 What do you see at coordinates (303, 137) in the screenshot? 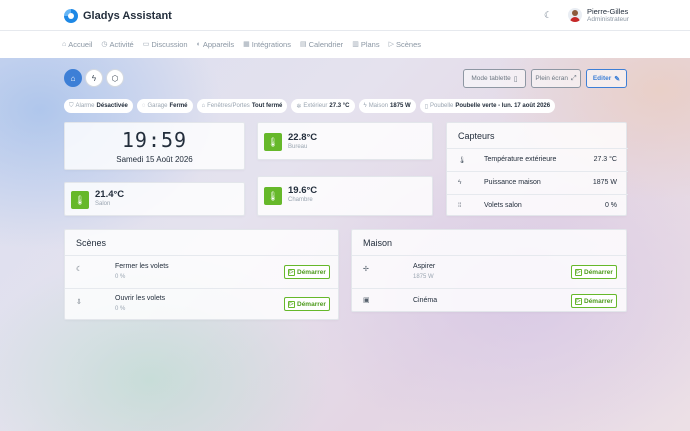
I see `temperature-value: 22.8°C` at bounding box center [303, 137].